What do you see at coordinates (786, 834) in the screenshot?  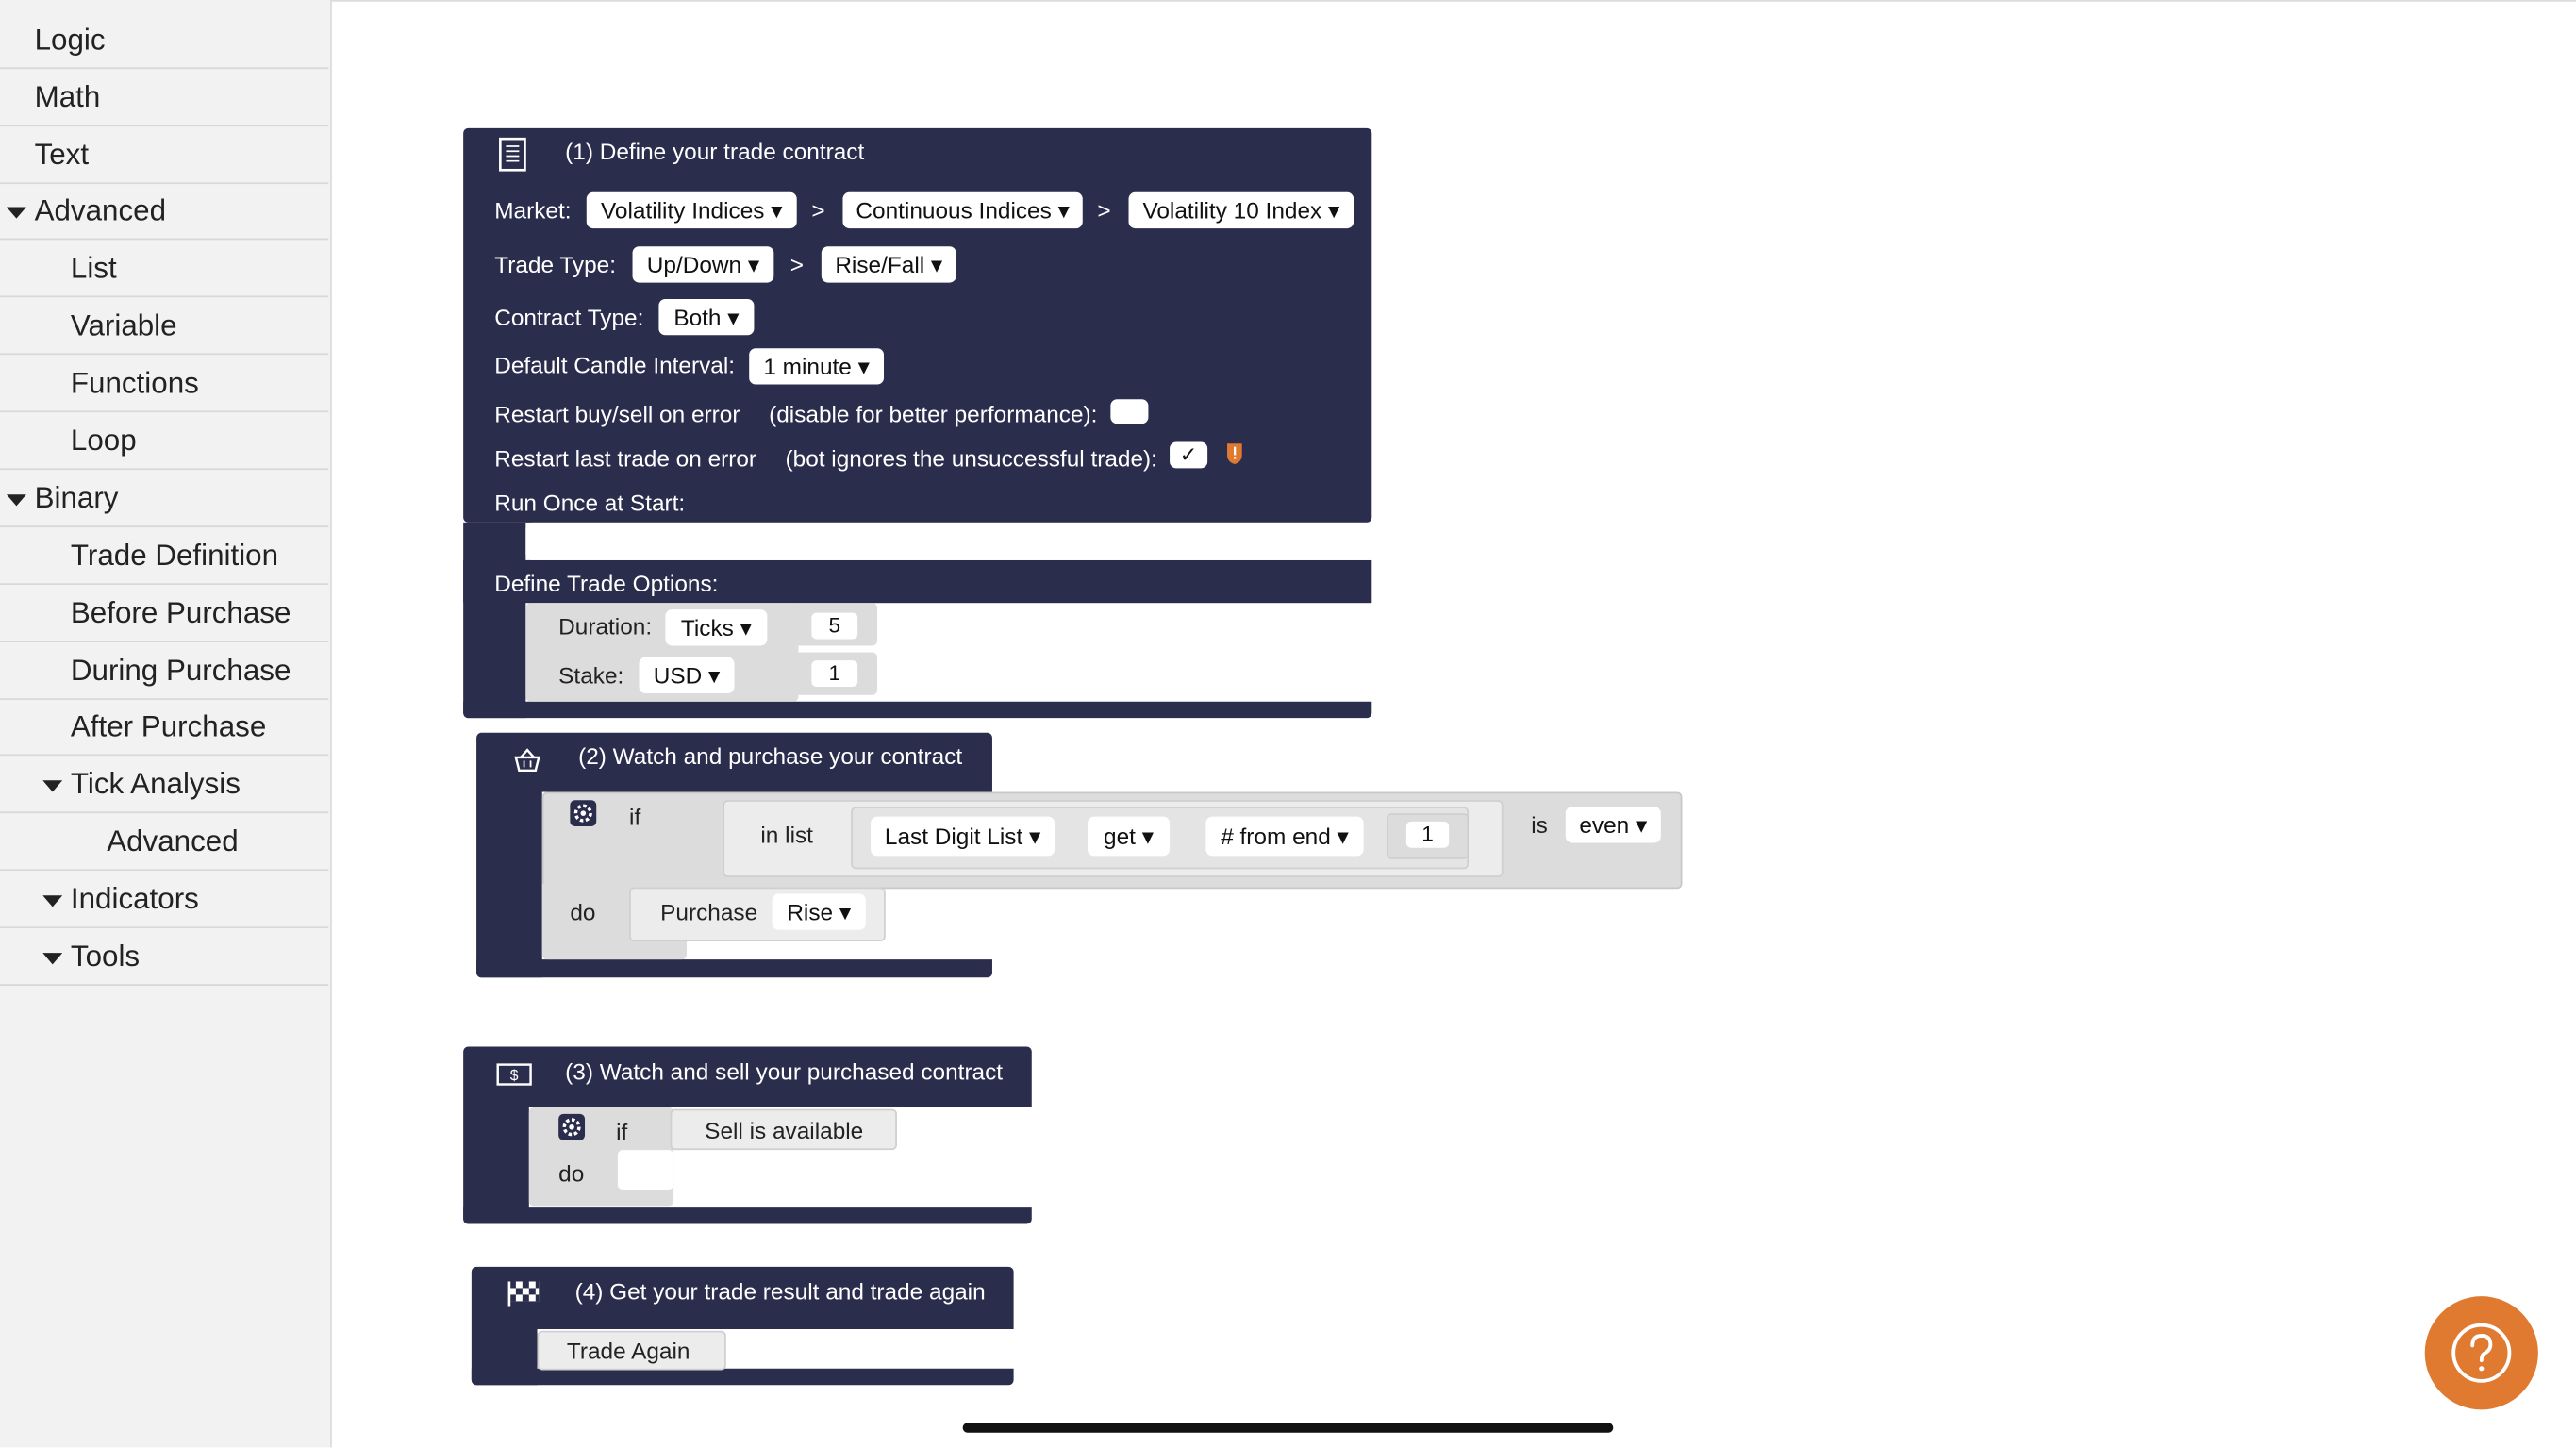 I see `in-list-label: in list` at bounding box center [786, 834].